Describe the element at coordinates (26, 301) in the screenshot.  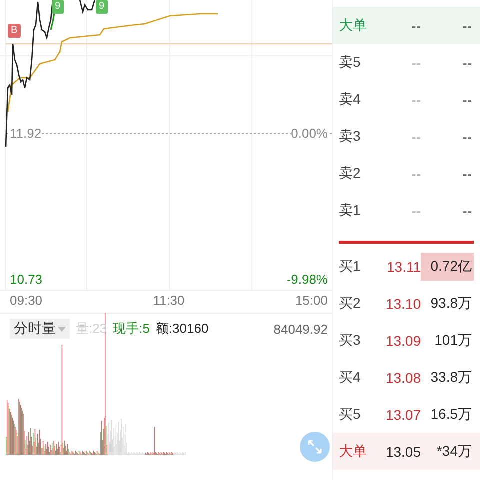
I see `time-label: 09:30` at that location.